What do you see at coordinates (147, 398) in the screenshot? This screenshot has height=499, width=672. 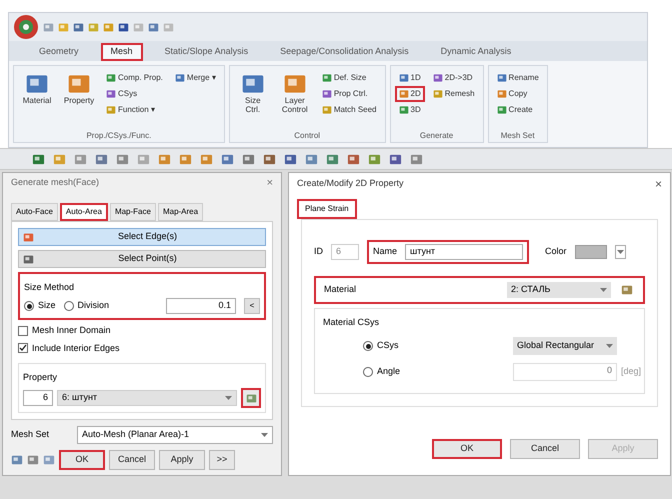 I see `property-dropdown: 6: штунт` at bounding box center [147, 398].